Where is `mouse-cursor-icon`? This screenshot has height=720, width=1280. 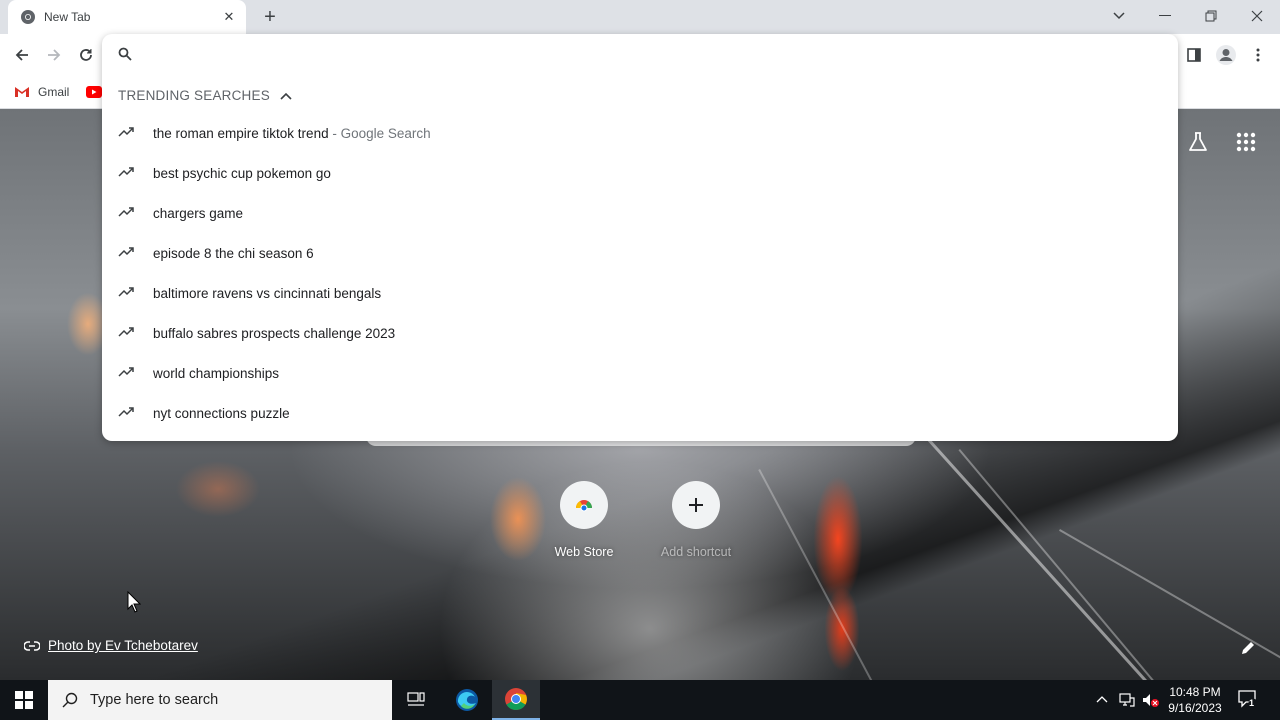 mouse-cursor-icon is located at coordinates (134, 602).